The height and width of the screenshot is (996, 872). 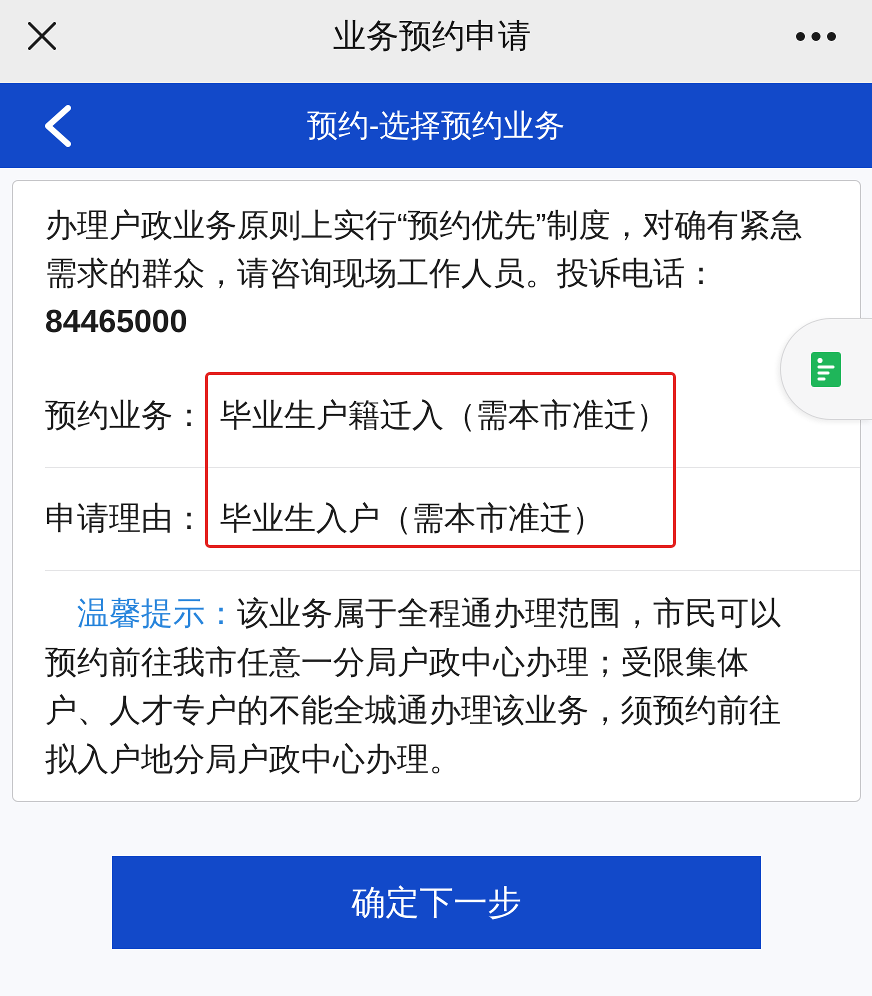 What do you see at coordinates (412, 518) in the screenshot?
I see `field-value: 毕业生入户（需本市准迁）` at bounding box center [412, 518].